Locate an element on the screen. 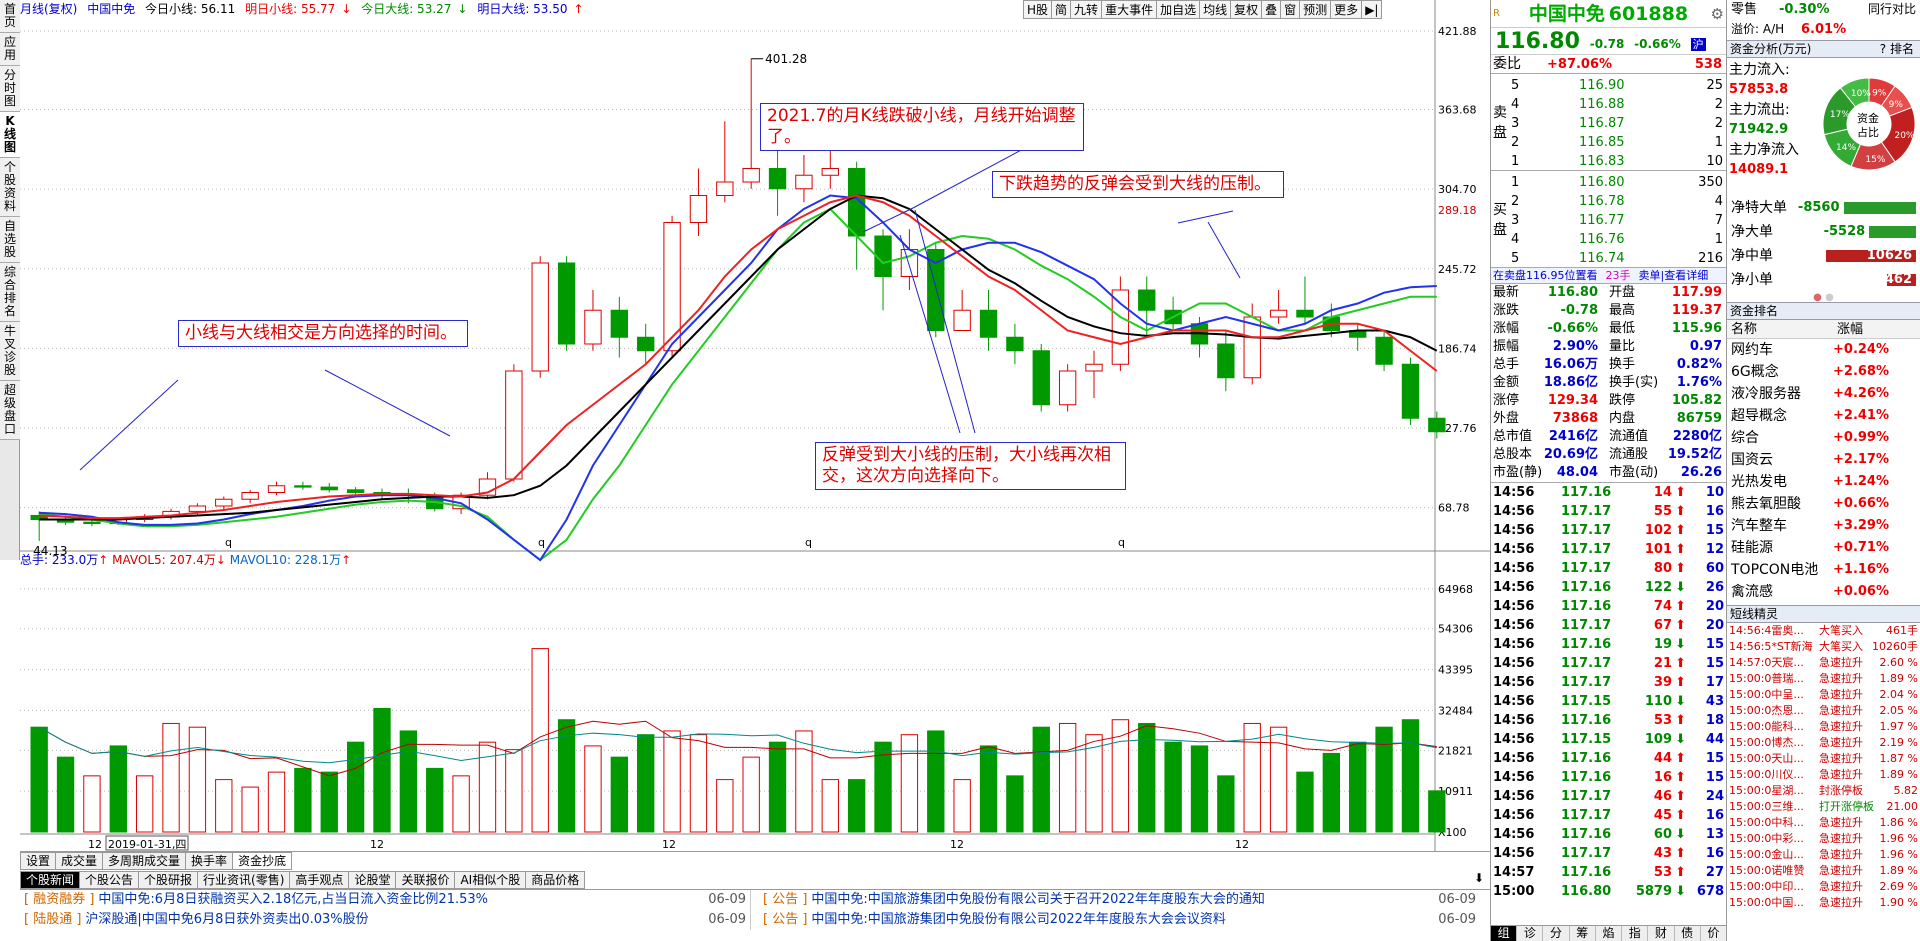 The height and width of the screenshot is (941, 1920). elf-row: 15:00:0诺唯赞 急速拉升 1.89 % is located at coordinates (1823, 871).